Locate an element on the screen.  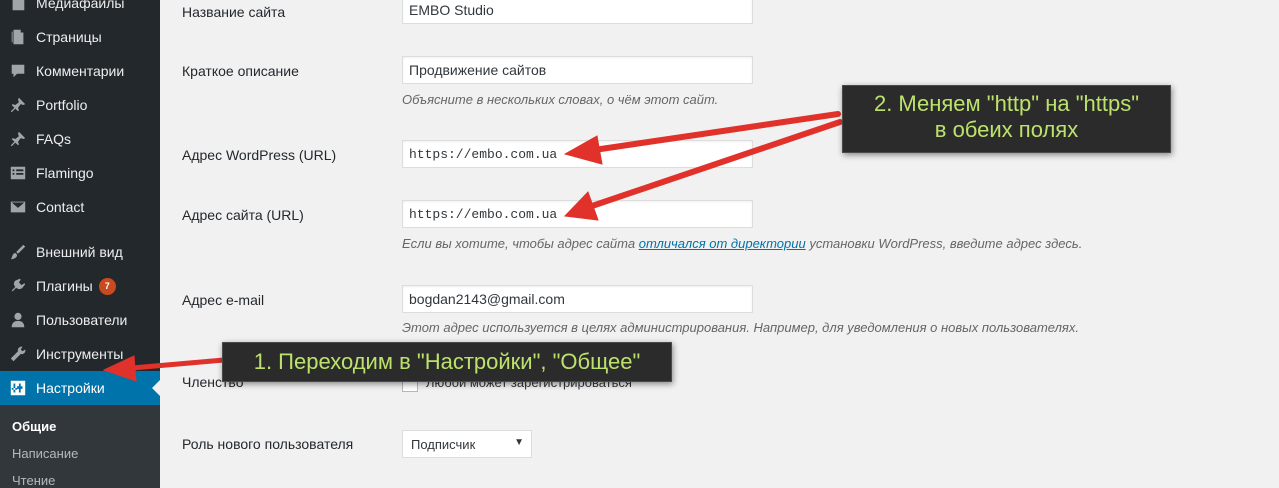
email-input is located at coordinates (577, 299).